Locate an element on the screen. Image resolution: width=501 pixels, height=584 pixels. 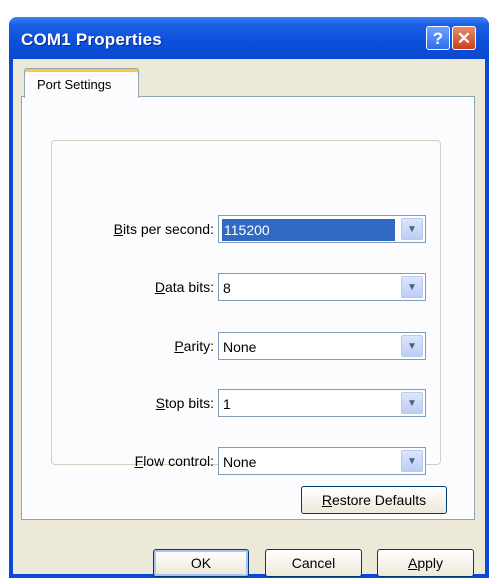
stop-bits-row: Stop bits: 1 ▼ is located at coordinates (249, 403).